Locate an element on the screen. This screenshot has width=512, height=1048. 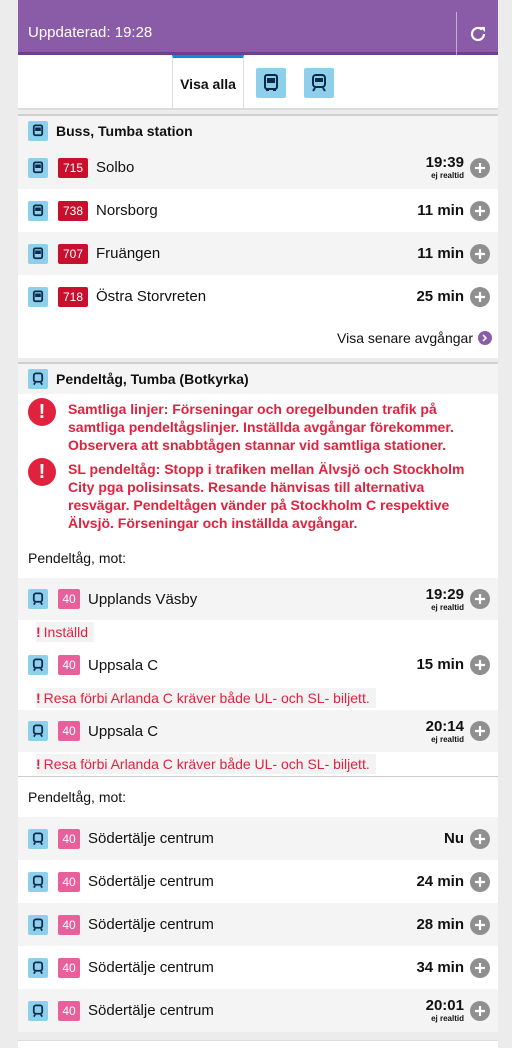
departure-row: 40 Södertälje centrum 34 min is located at coordinates (258, 967).